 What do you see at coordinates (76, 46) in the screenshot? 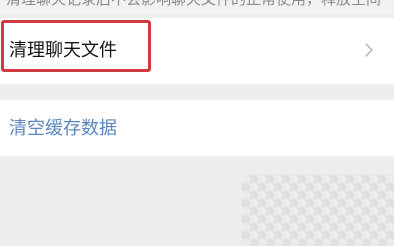
I see `highlight-box` at bounding box center [76, 46].